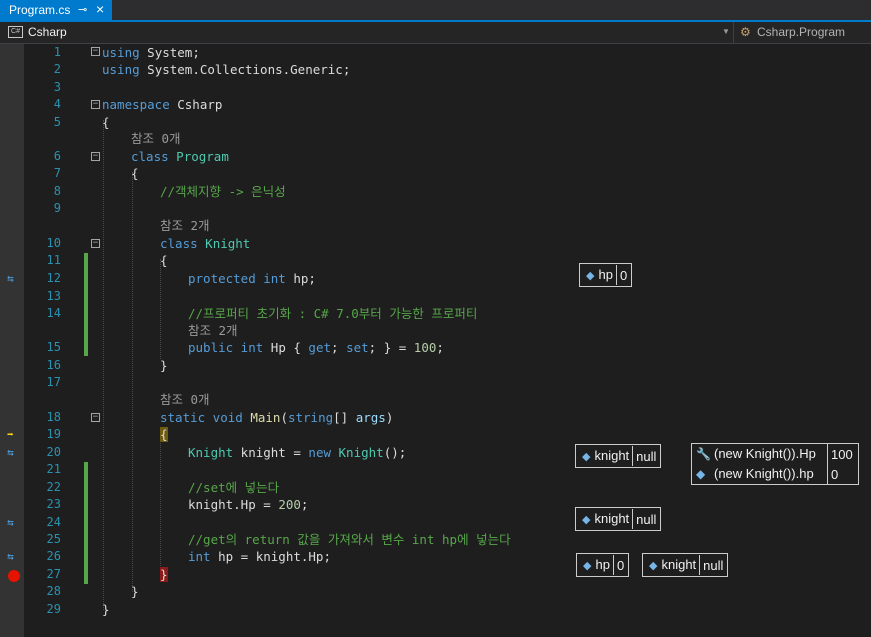 Image resolution: width=871 pixels, height=637 pixels. What do you see at coordinates (45, 347) in the screenshot?
I see `line-number-row: 15` at bounding box center [45, 347].